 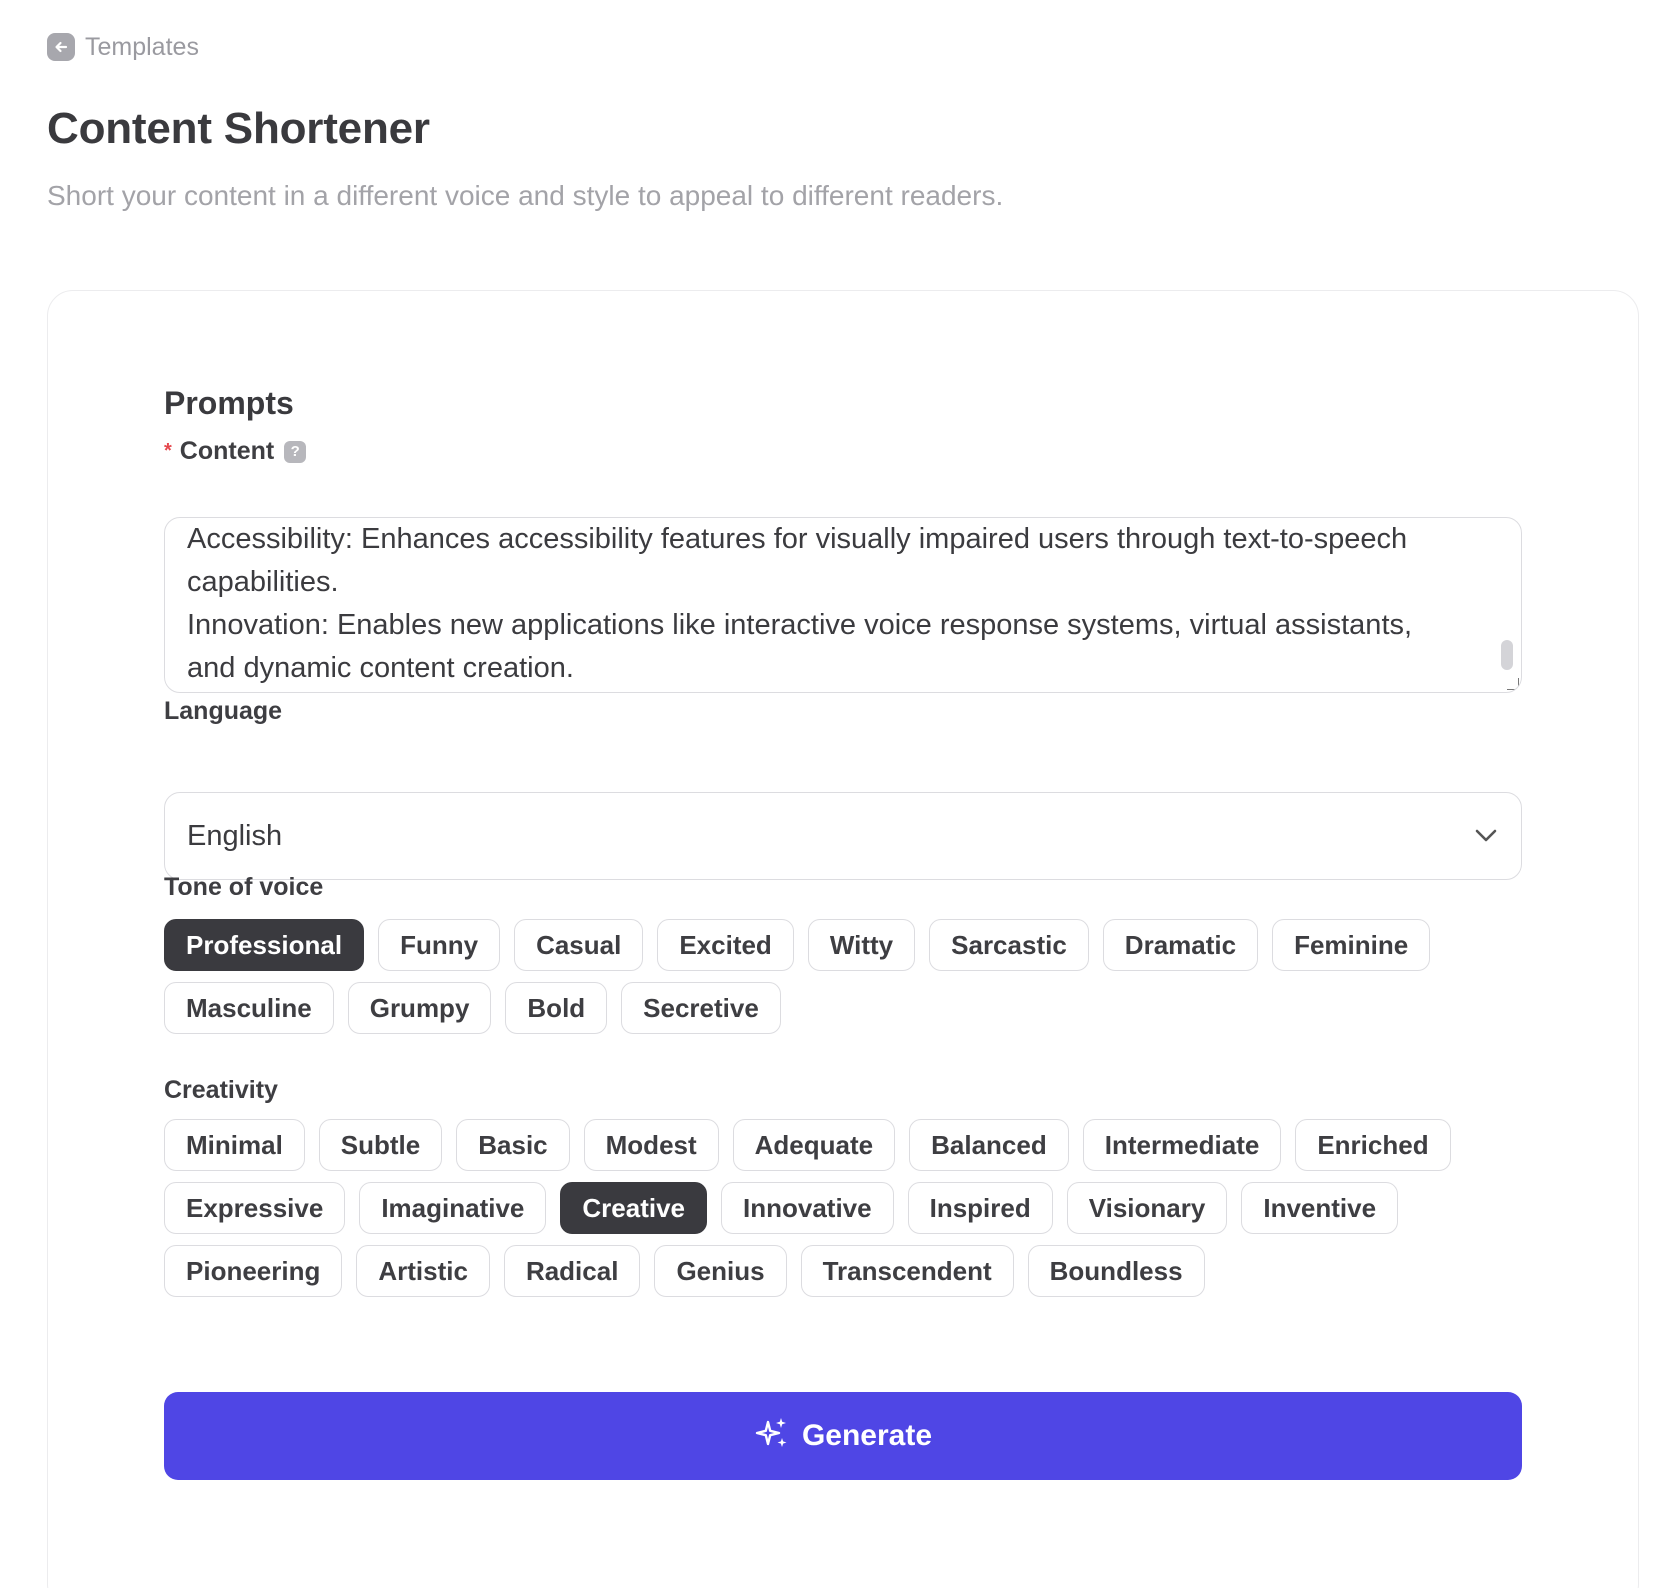 What do you see at coordinates (807, 1208) in the screenshot?
I see `creativity-option-innovative: Innovative` at bounding box center [807, 1208].